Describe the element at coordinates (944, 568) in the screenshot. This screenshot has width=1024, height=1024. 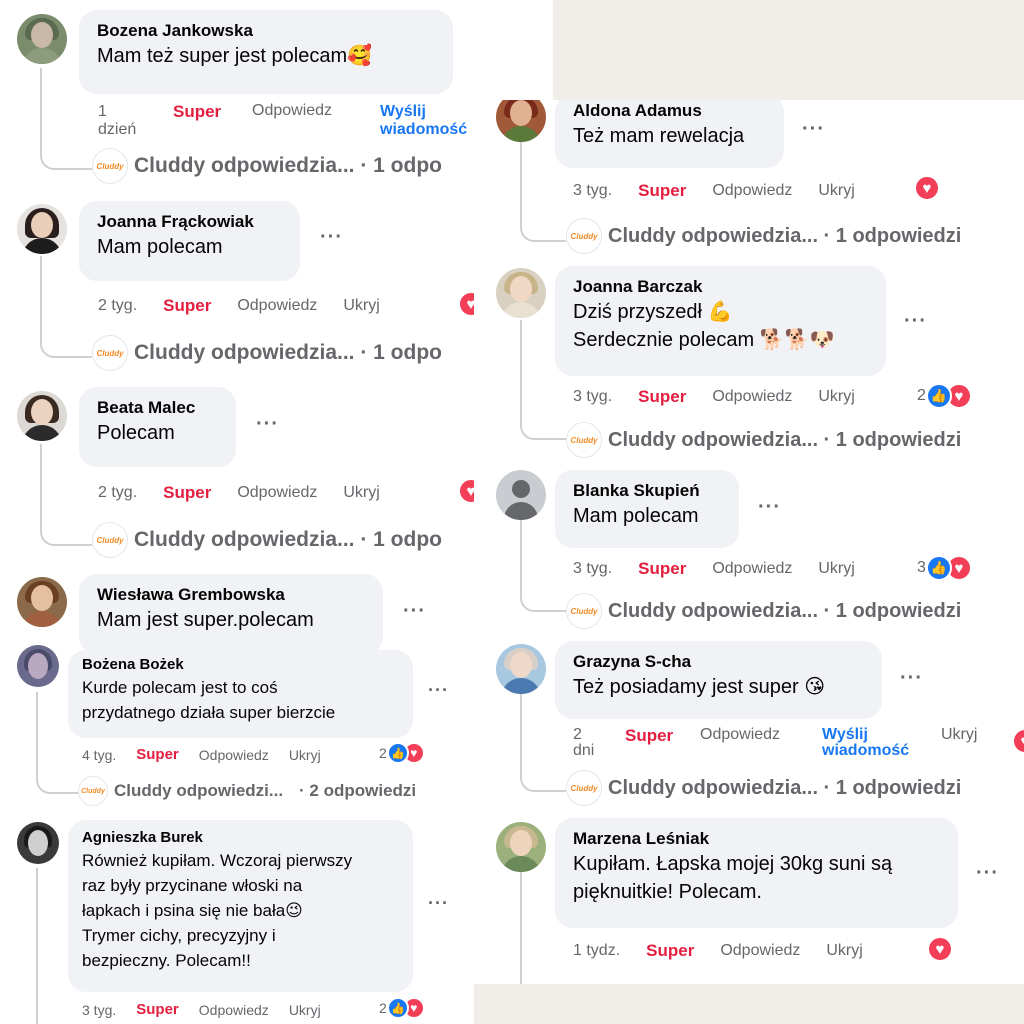
I see `reaction-summary: 3 👍 ♥` at that location.